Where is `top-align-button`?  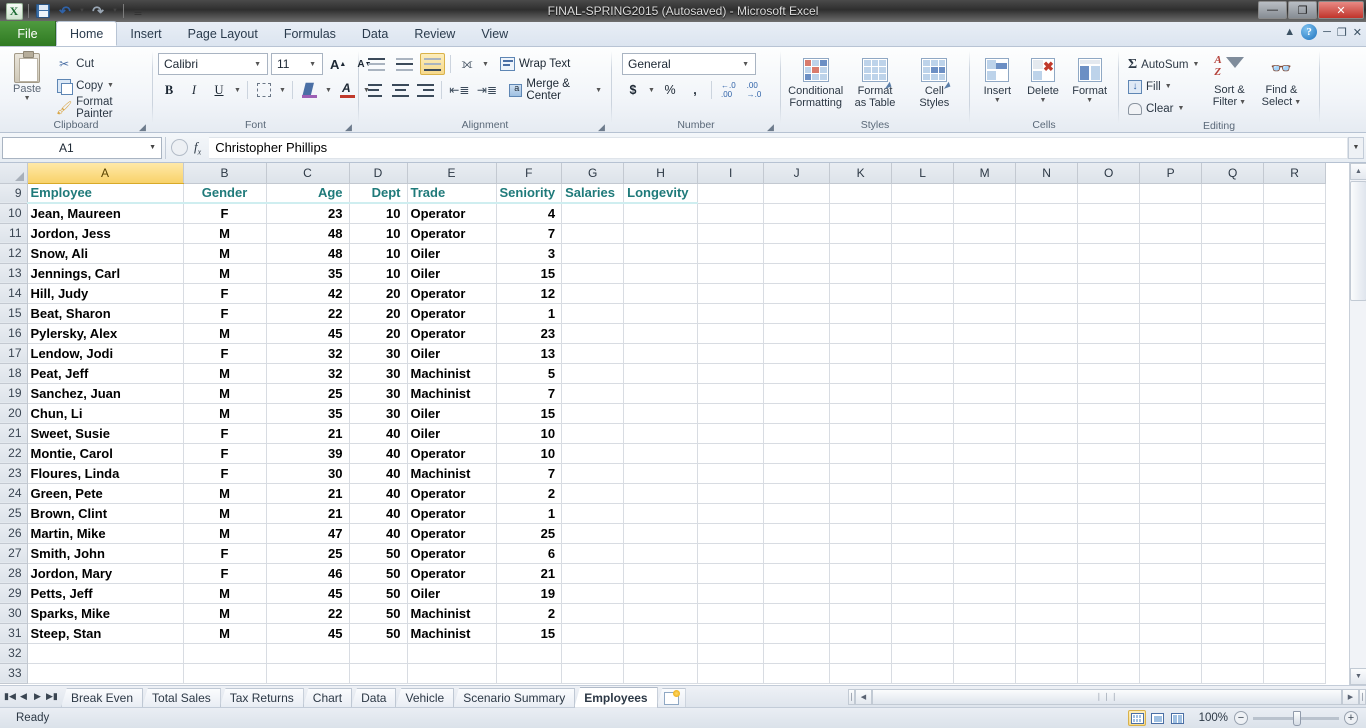 top-align-button is located at coordinates (376, 64).